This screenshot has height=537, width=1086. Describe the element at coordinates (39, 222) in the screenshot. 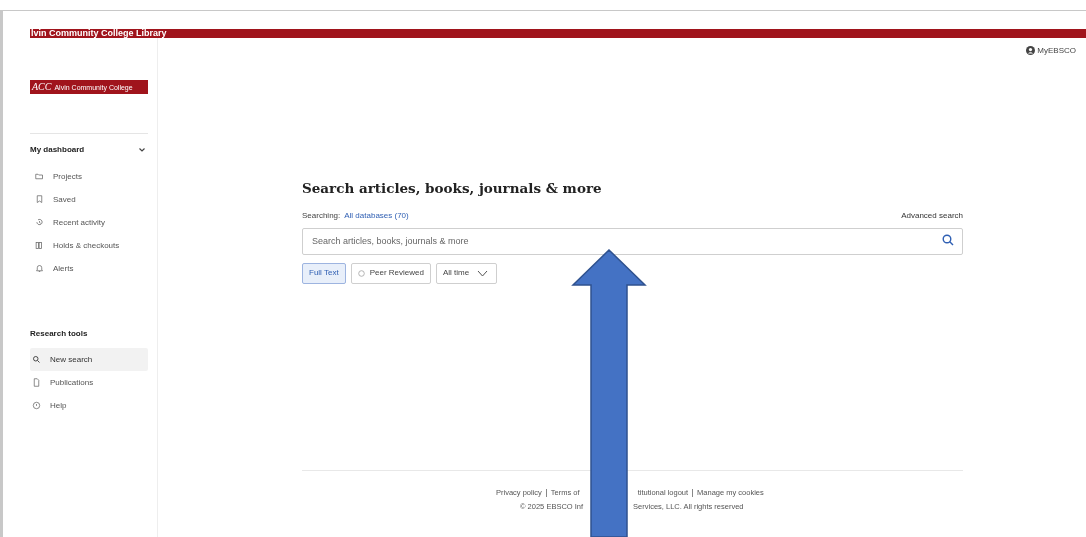

I see `history-icon` at that location.